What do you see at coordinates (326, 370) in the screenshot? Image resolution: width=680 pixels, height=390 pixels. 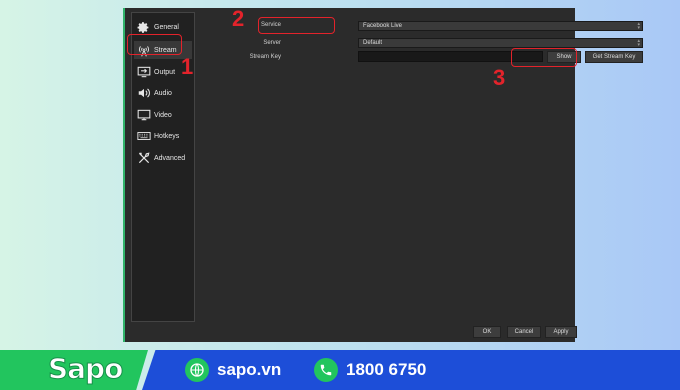 I see `phone-icon` at bounding box center [326, 370].